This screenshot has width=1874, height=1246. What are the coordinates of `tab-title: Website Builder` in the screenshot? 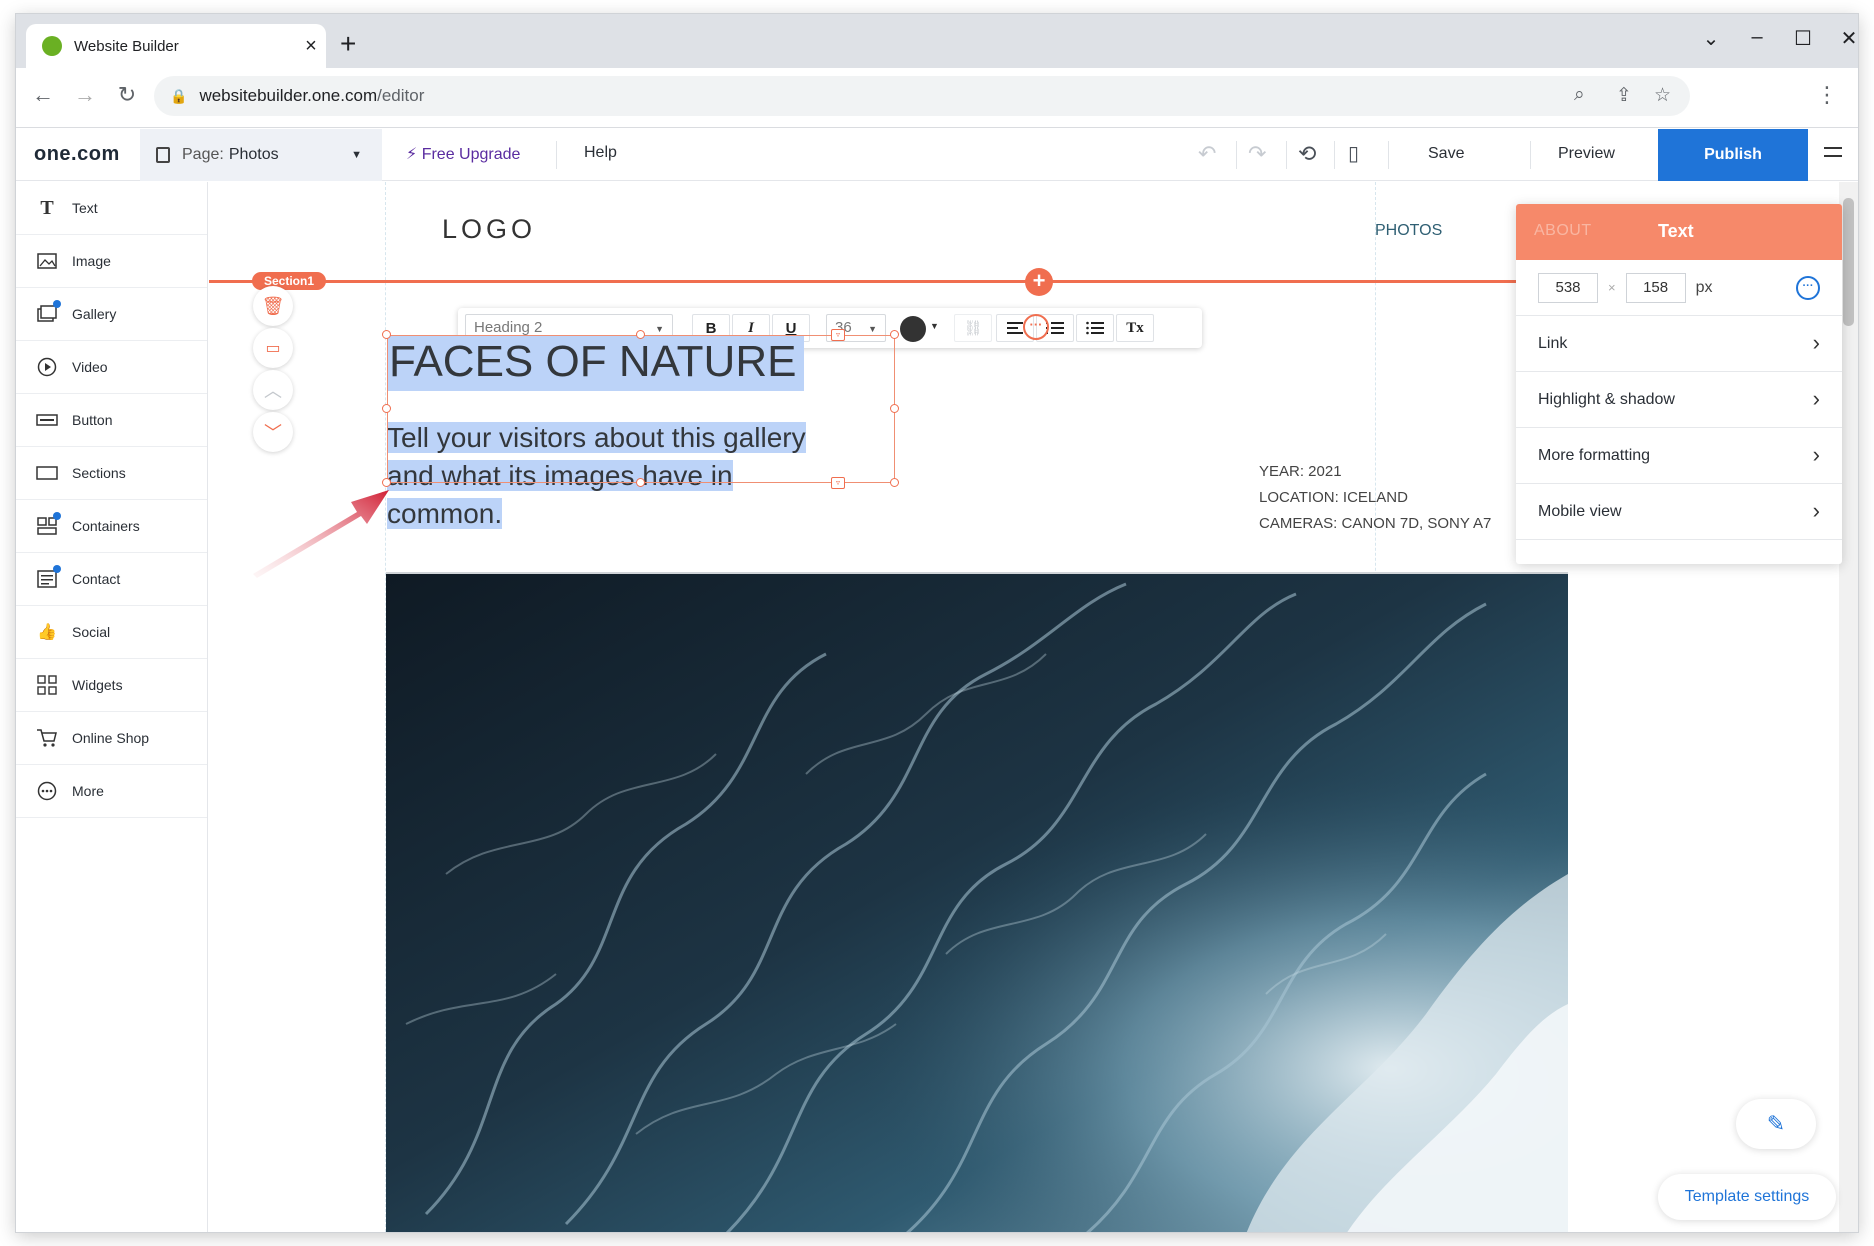 It's located at (126, 46).